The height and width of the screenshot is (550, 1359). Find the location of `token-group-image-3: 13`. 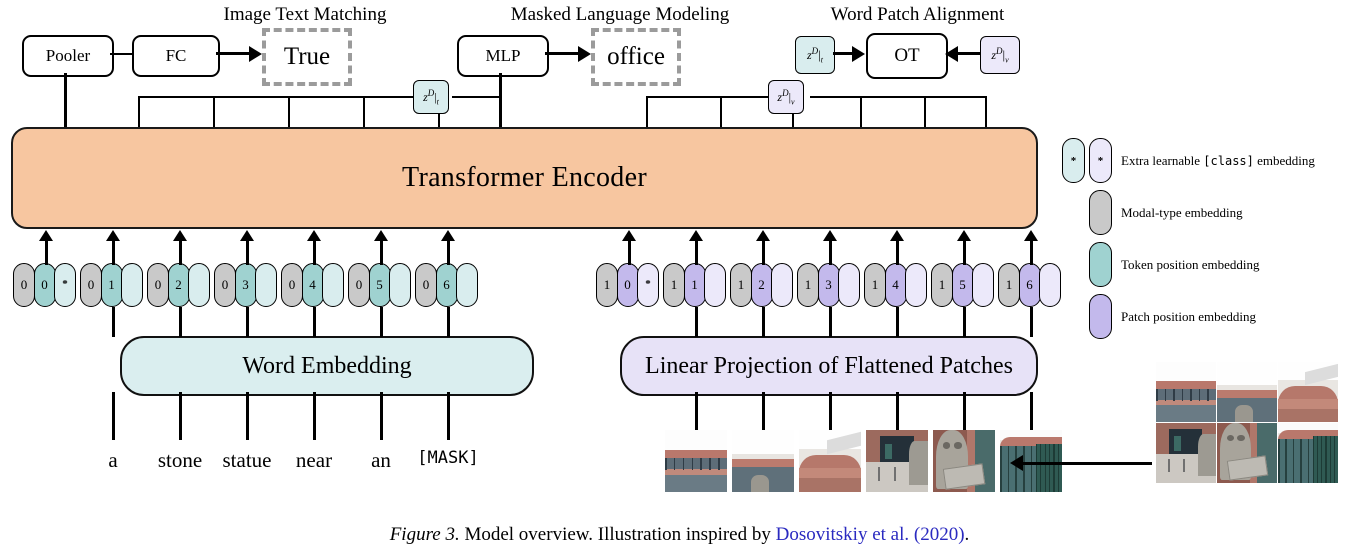

token-group-image-3: 13 is located at coordinates (828, 285).